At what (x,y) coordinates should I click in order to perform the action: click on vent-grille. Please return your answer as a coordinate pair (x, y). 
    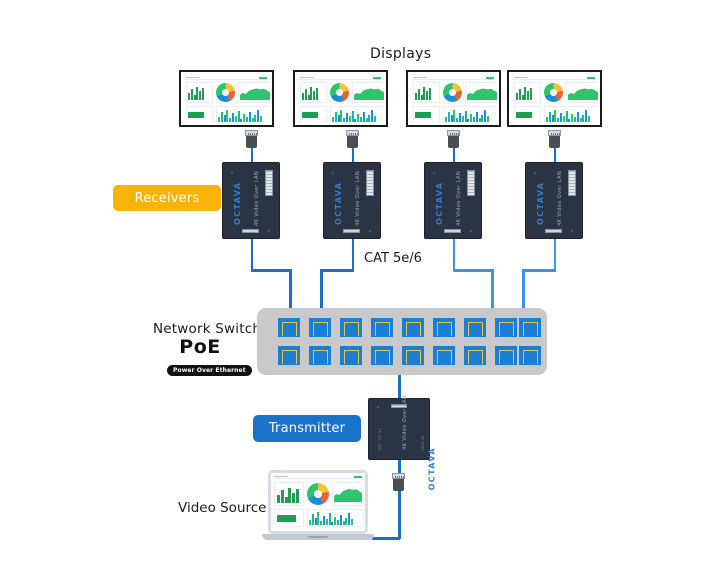
    Looking at the image, I should click on (370, 183).